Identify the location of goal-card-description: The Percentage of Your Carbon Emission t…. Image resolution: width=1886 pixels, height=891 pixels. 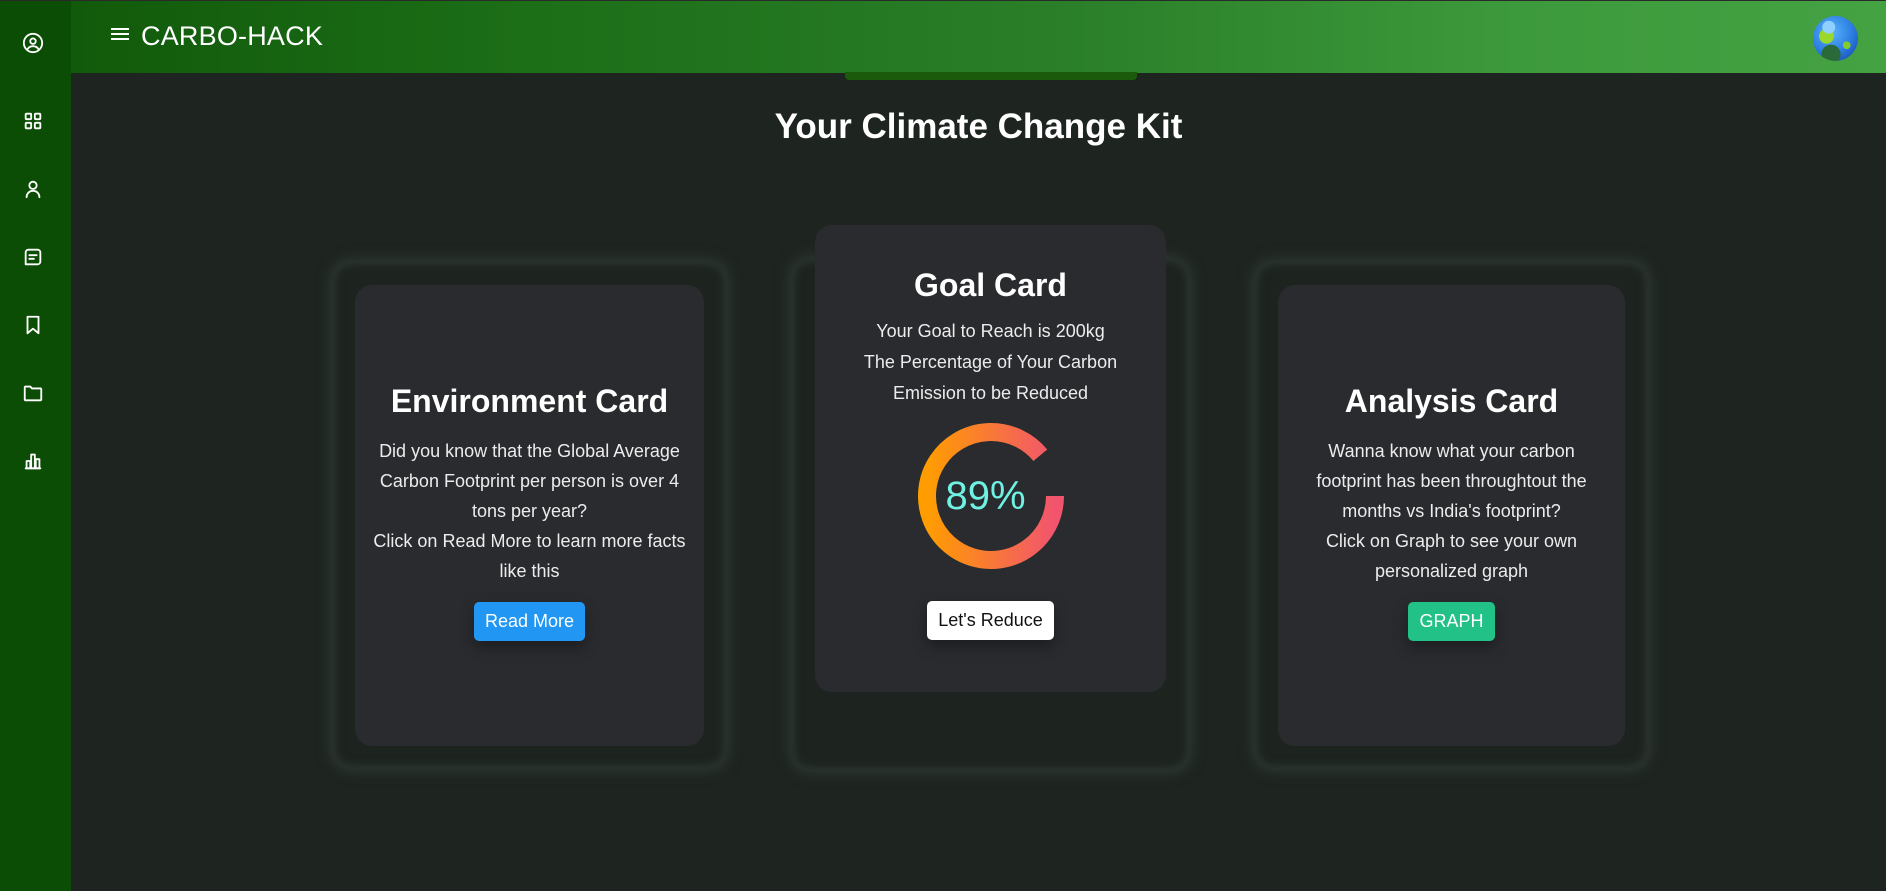
(990, 377).